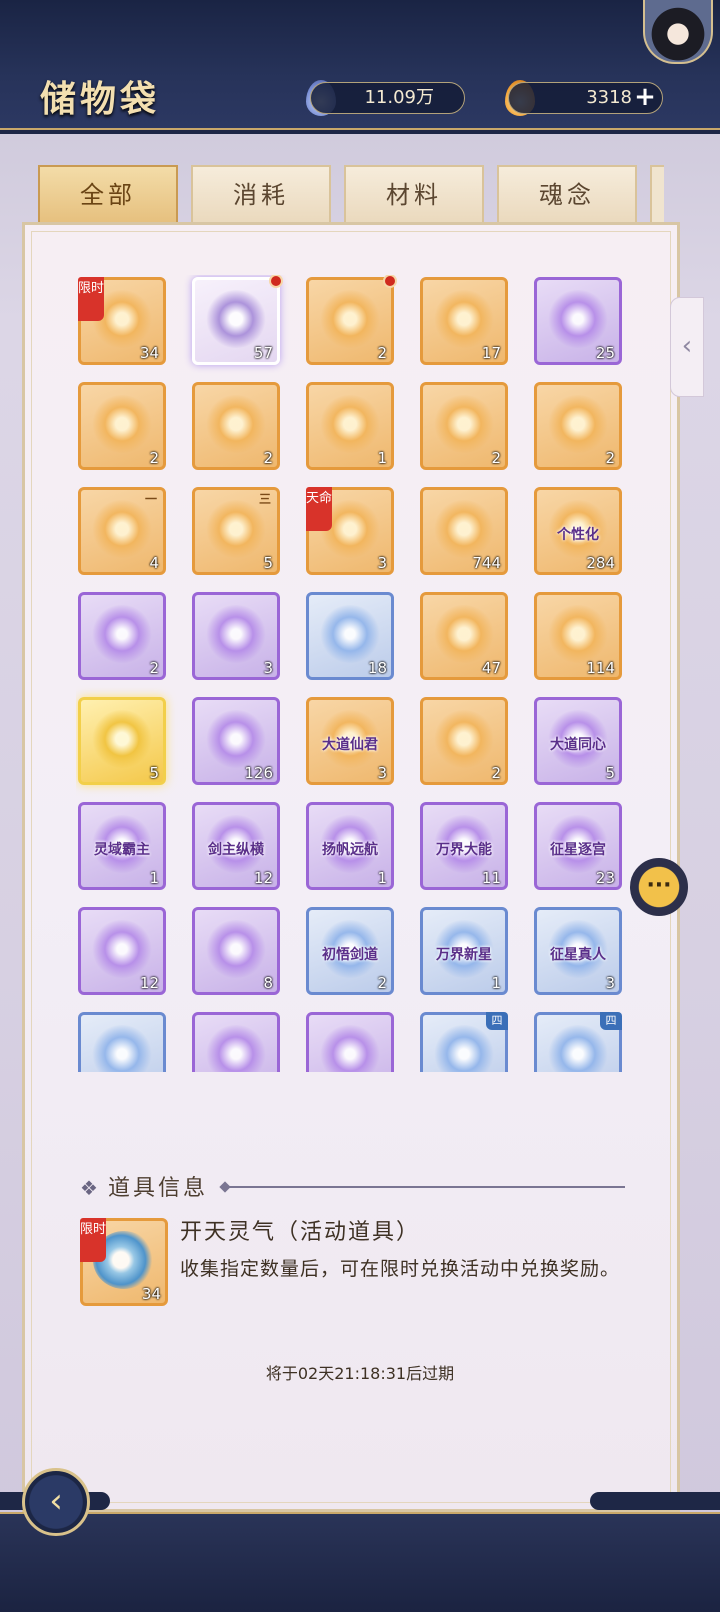  I want to click on divider, so click(425, 1187).